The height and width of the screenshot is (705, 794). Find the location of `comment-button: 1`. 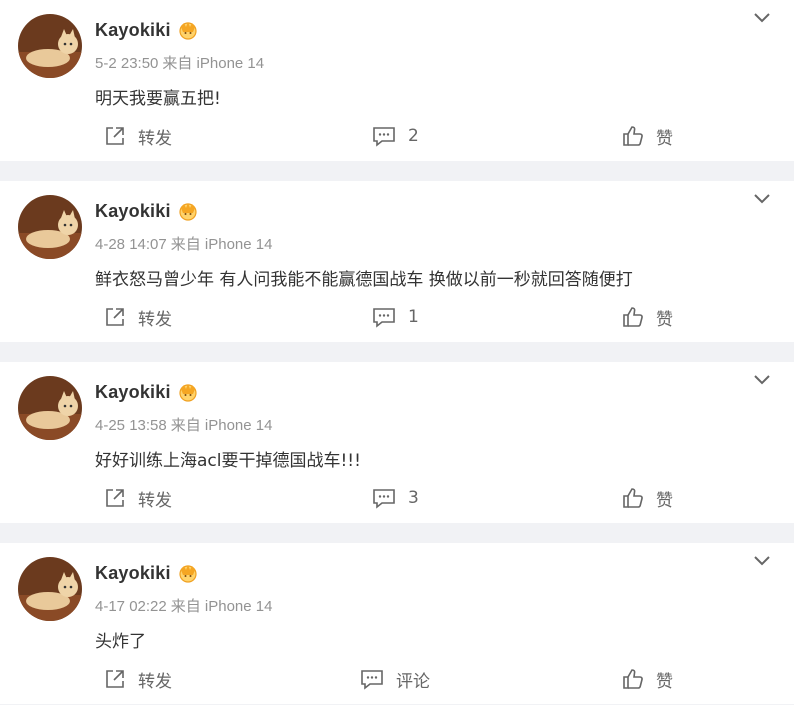

comment-button: 1 is located at coordinates (395, 317).